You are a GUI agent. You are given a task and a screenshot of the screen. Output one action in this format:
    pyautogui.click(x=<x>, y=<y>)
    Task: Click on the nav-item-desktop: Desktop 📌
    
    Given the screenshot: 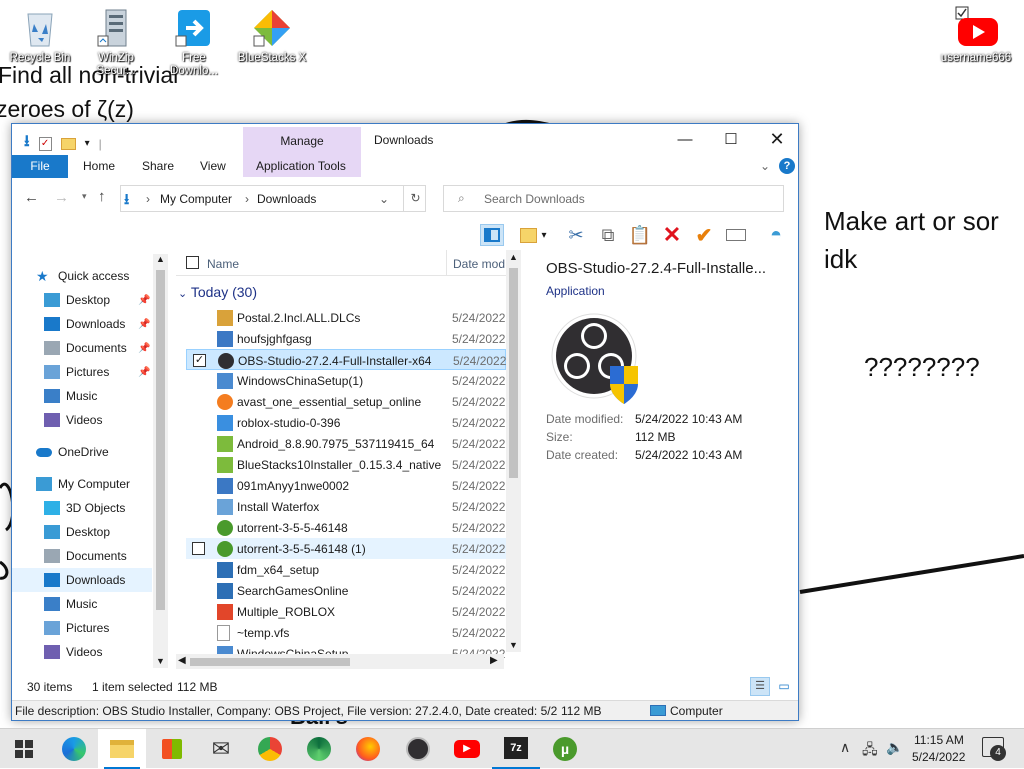 What is the action you would take?
    pyautogui.click(x=82, y=300)
    